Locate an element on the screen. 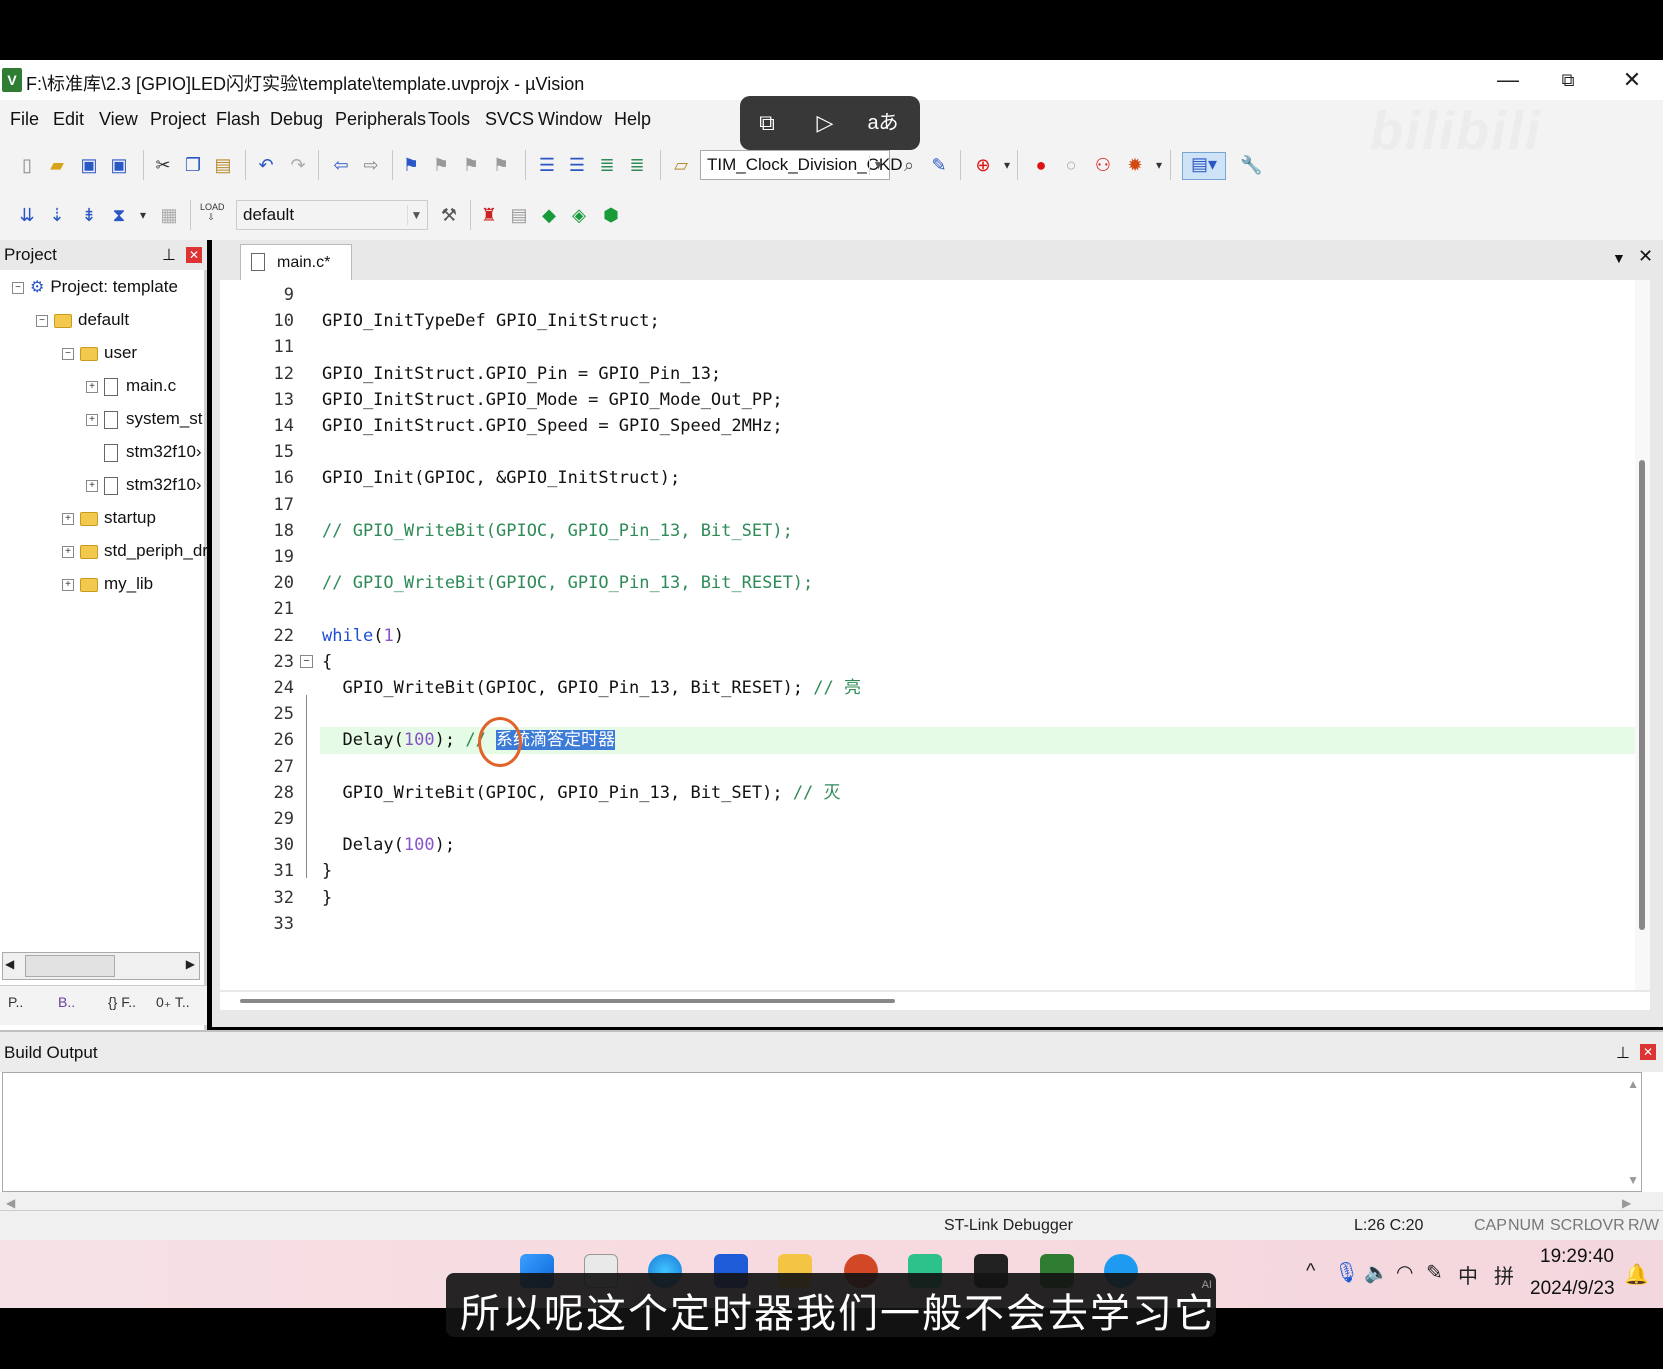  scroll-right-icon: ▶ is located at coordinates (1626, 1203).